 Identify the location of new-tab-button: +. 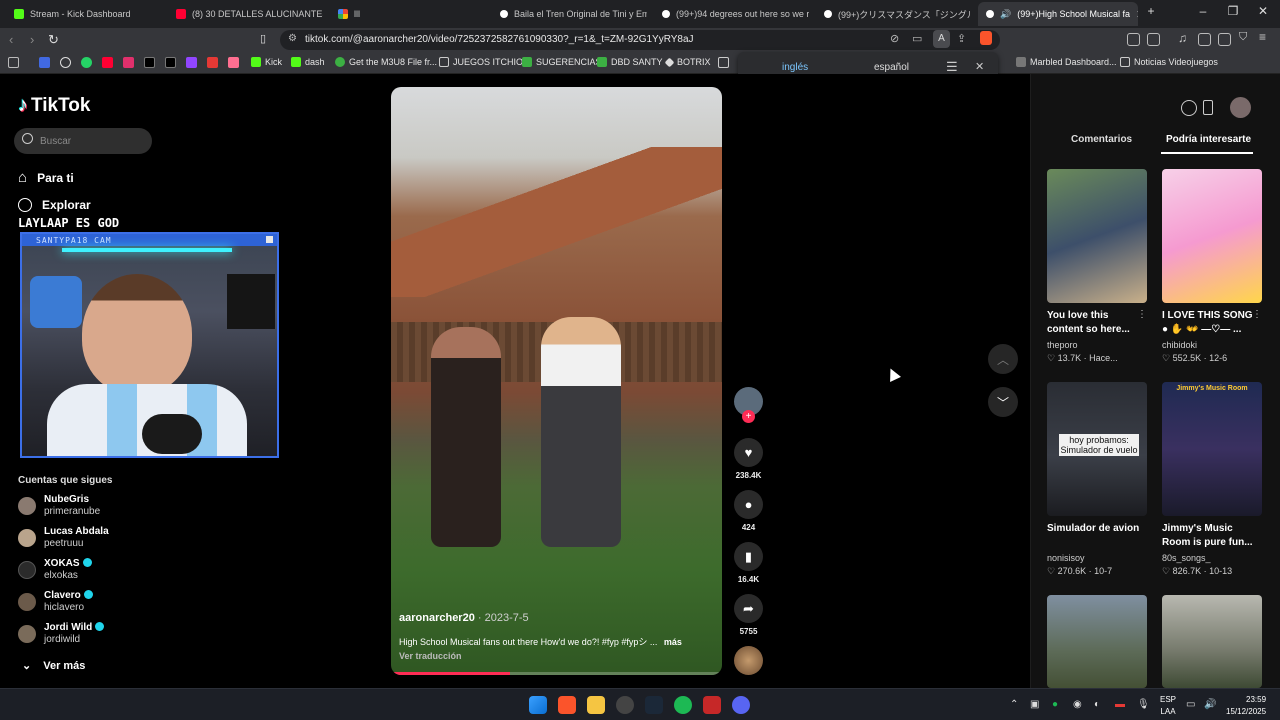
(1151, 11).